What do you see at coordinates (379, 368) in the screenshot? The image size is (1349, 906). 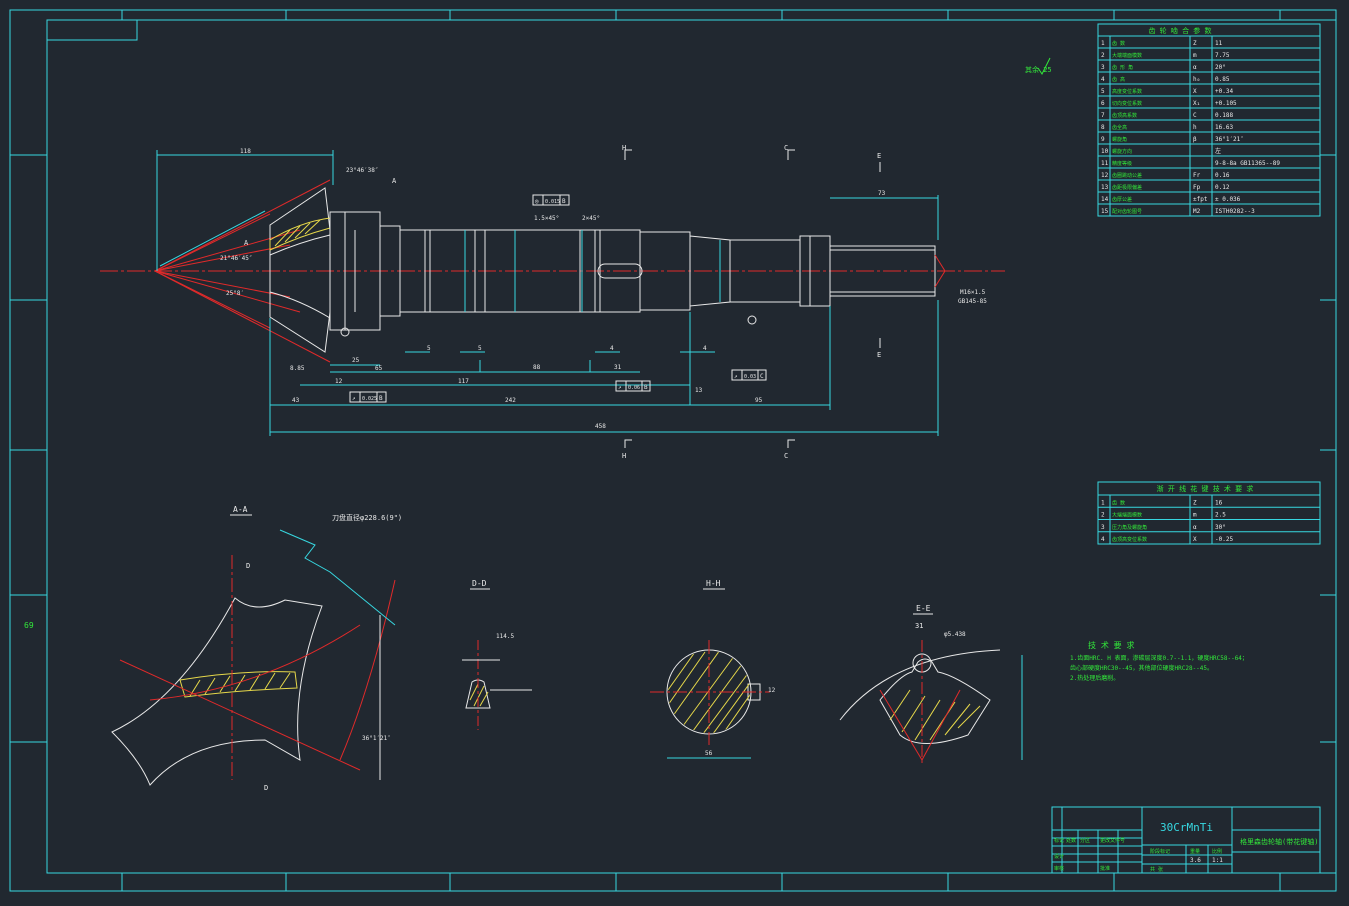 I see `dim-65: 65` at bounding box center [379, 368].